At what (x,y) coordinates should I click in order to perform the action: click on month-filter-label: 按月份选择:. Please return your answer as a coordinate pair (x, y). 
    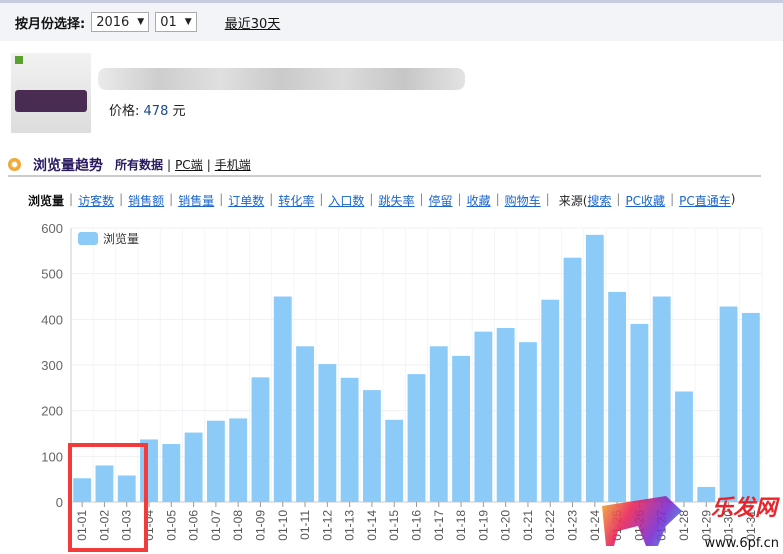
    Looking at the image, I should click on (50, 24).